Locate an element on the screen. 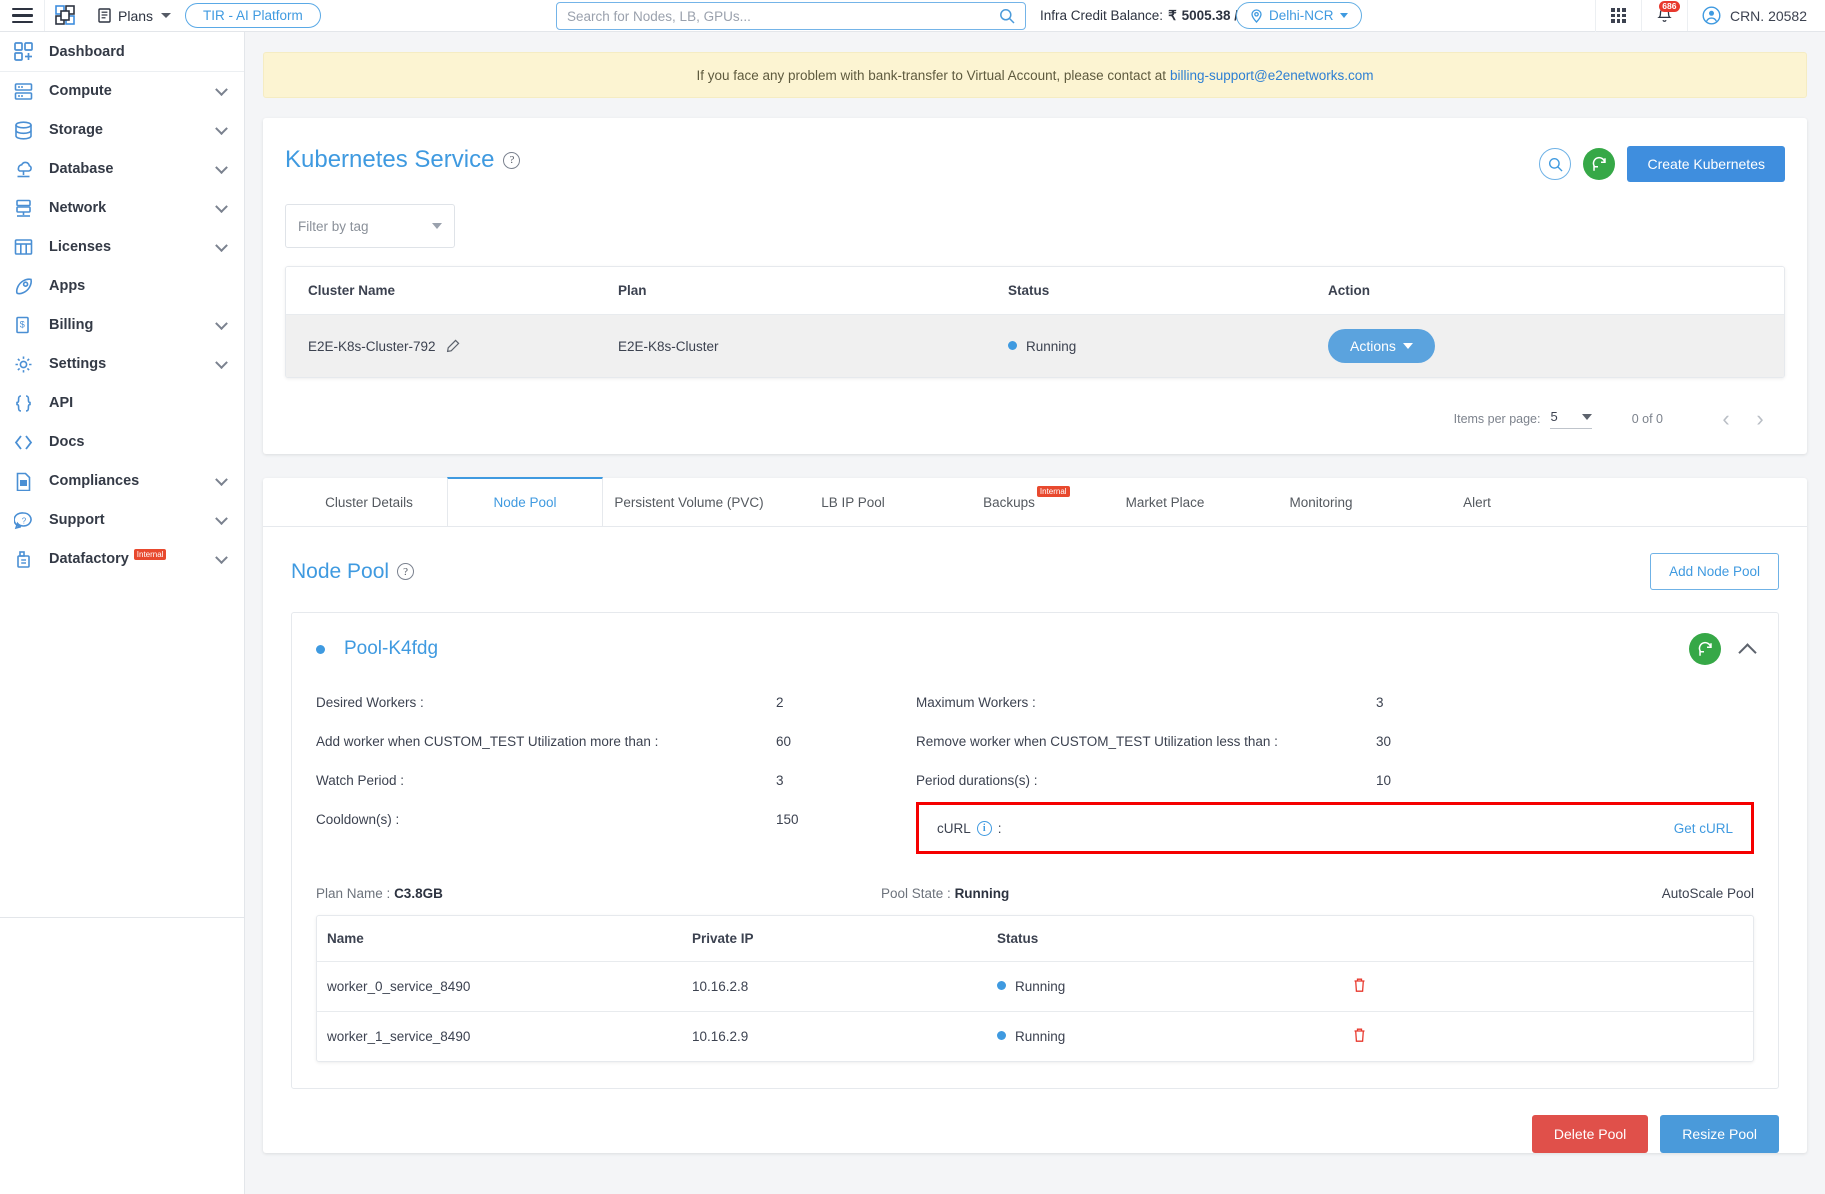  sidebar-item-settings: Settings is located at coordinates (122, 364).